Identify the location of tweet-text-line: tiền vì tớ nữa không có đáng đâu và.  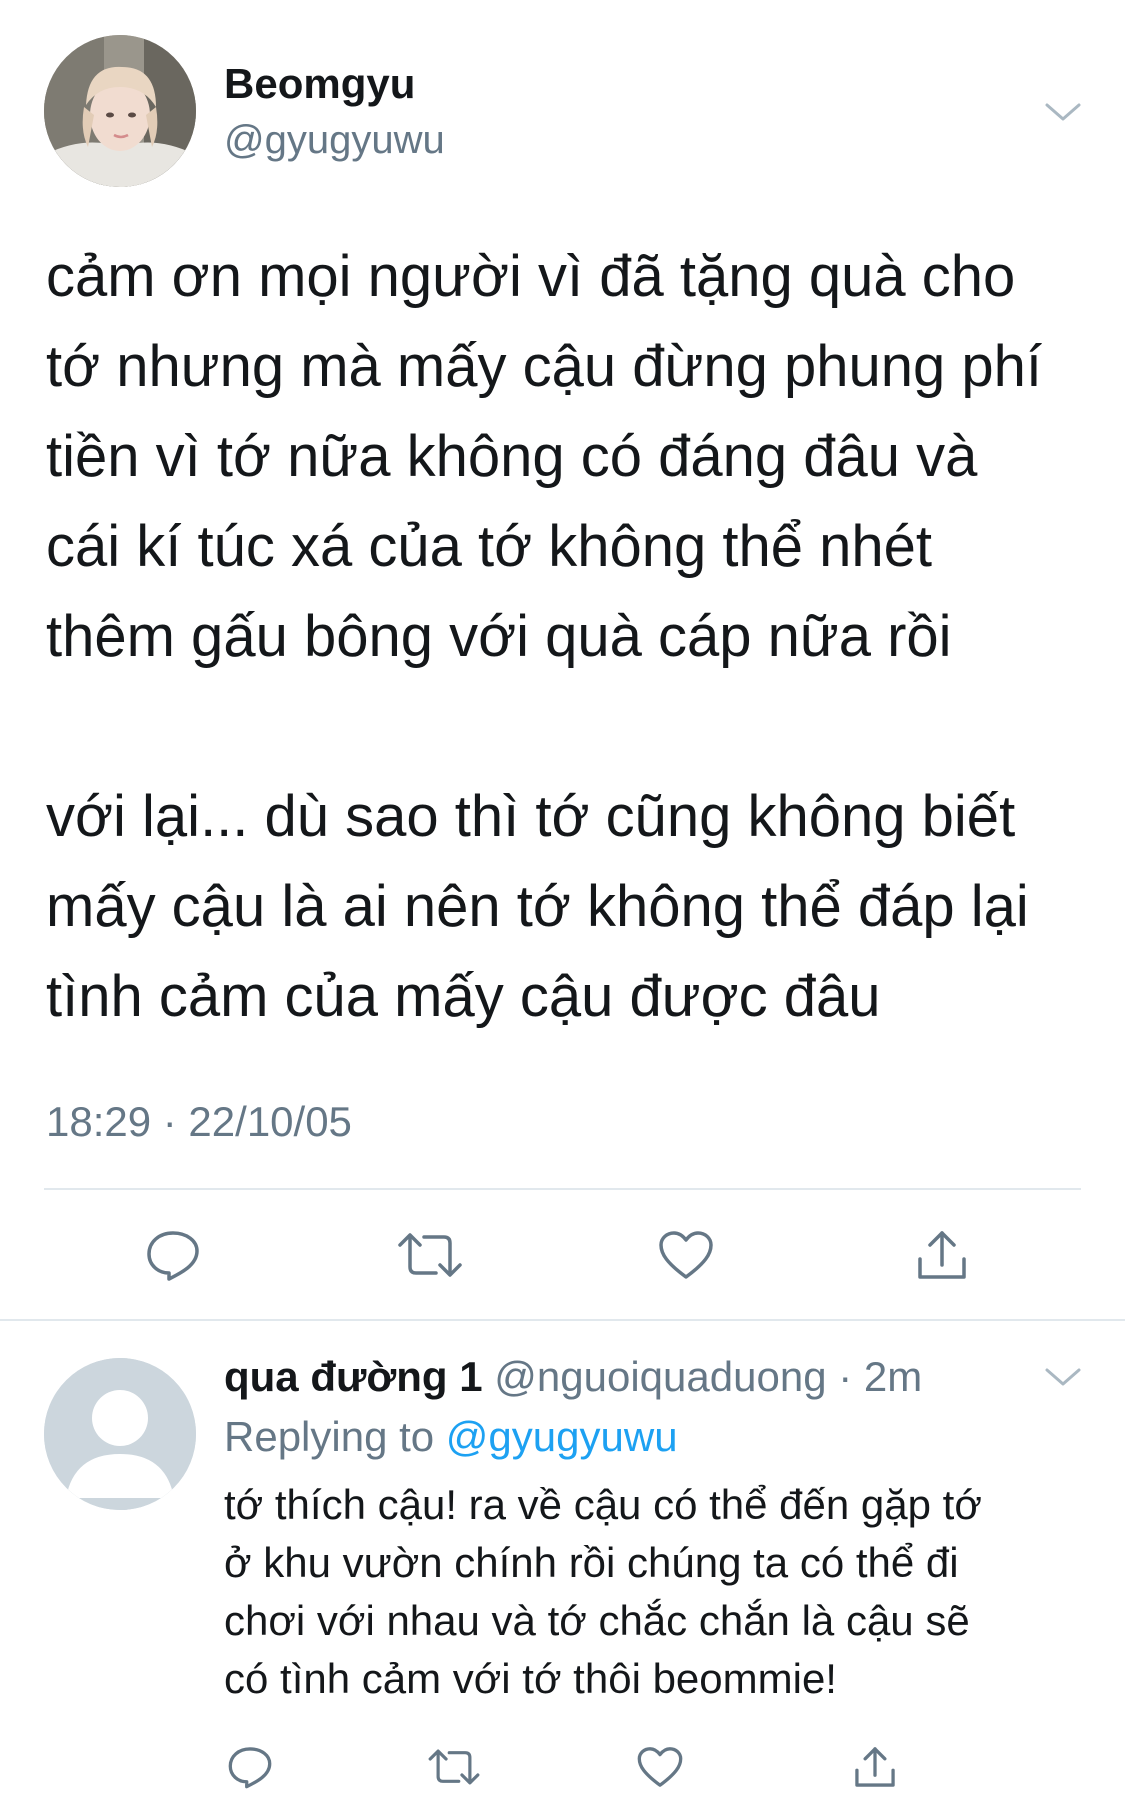
(512, 456).